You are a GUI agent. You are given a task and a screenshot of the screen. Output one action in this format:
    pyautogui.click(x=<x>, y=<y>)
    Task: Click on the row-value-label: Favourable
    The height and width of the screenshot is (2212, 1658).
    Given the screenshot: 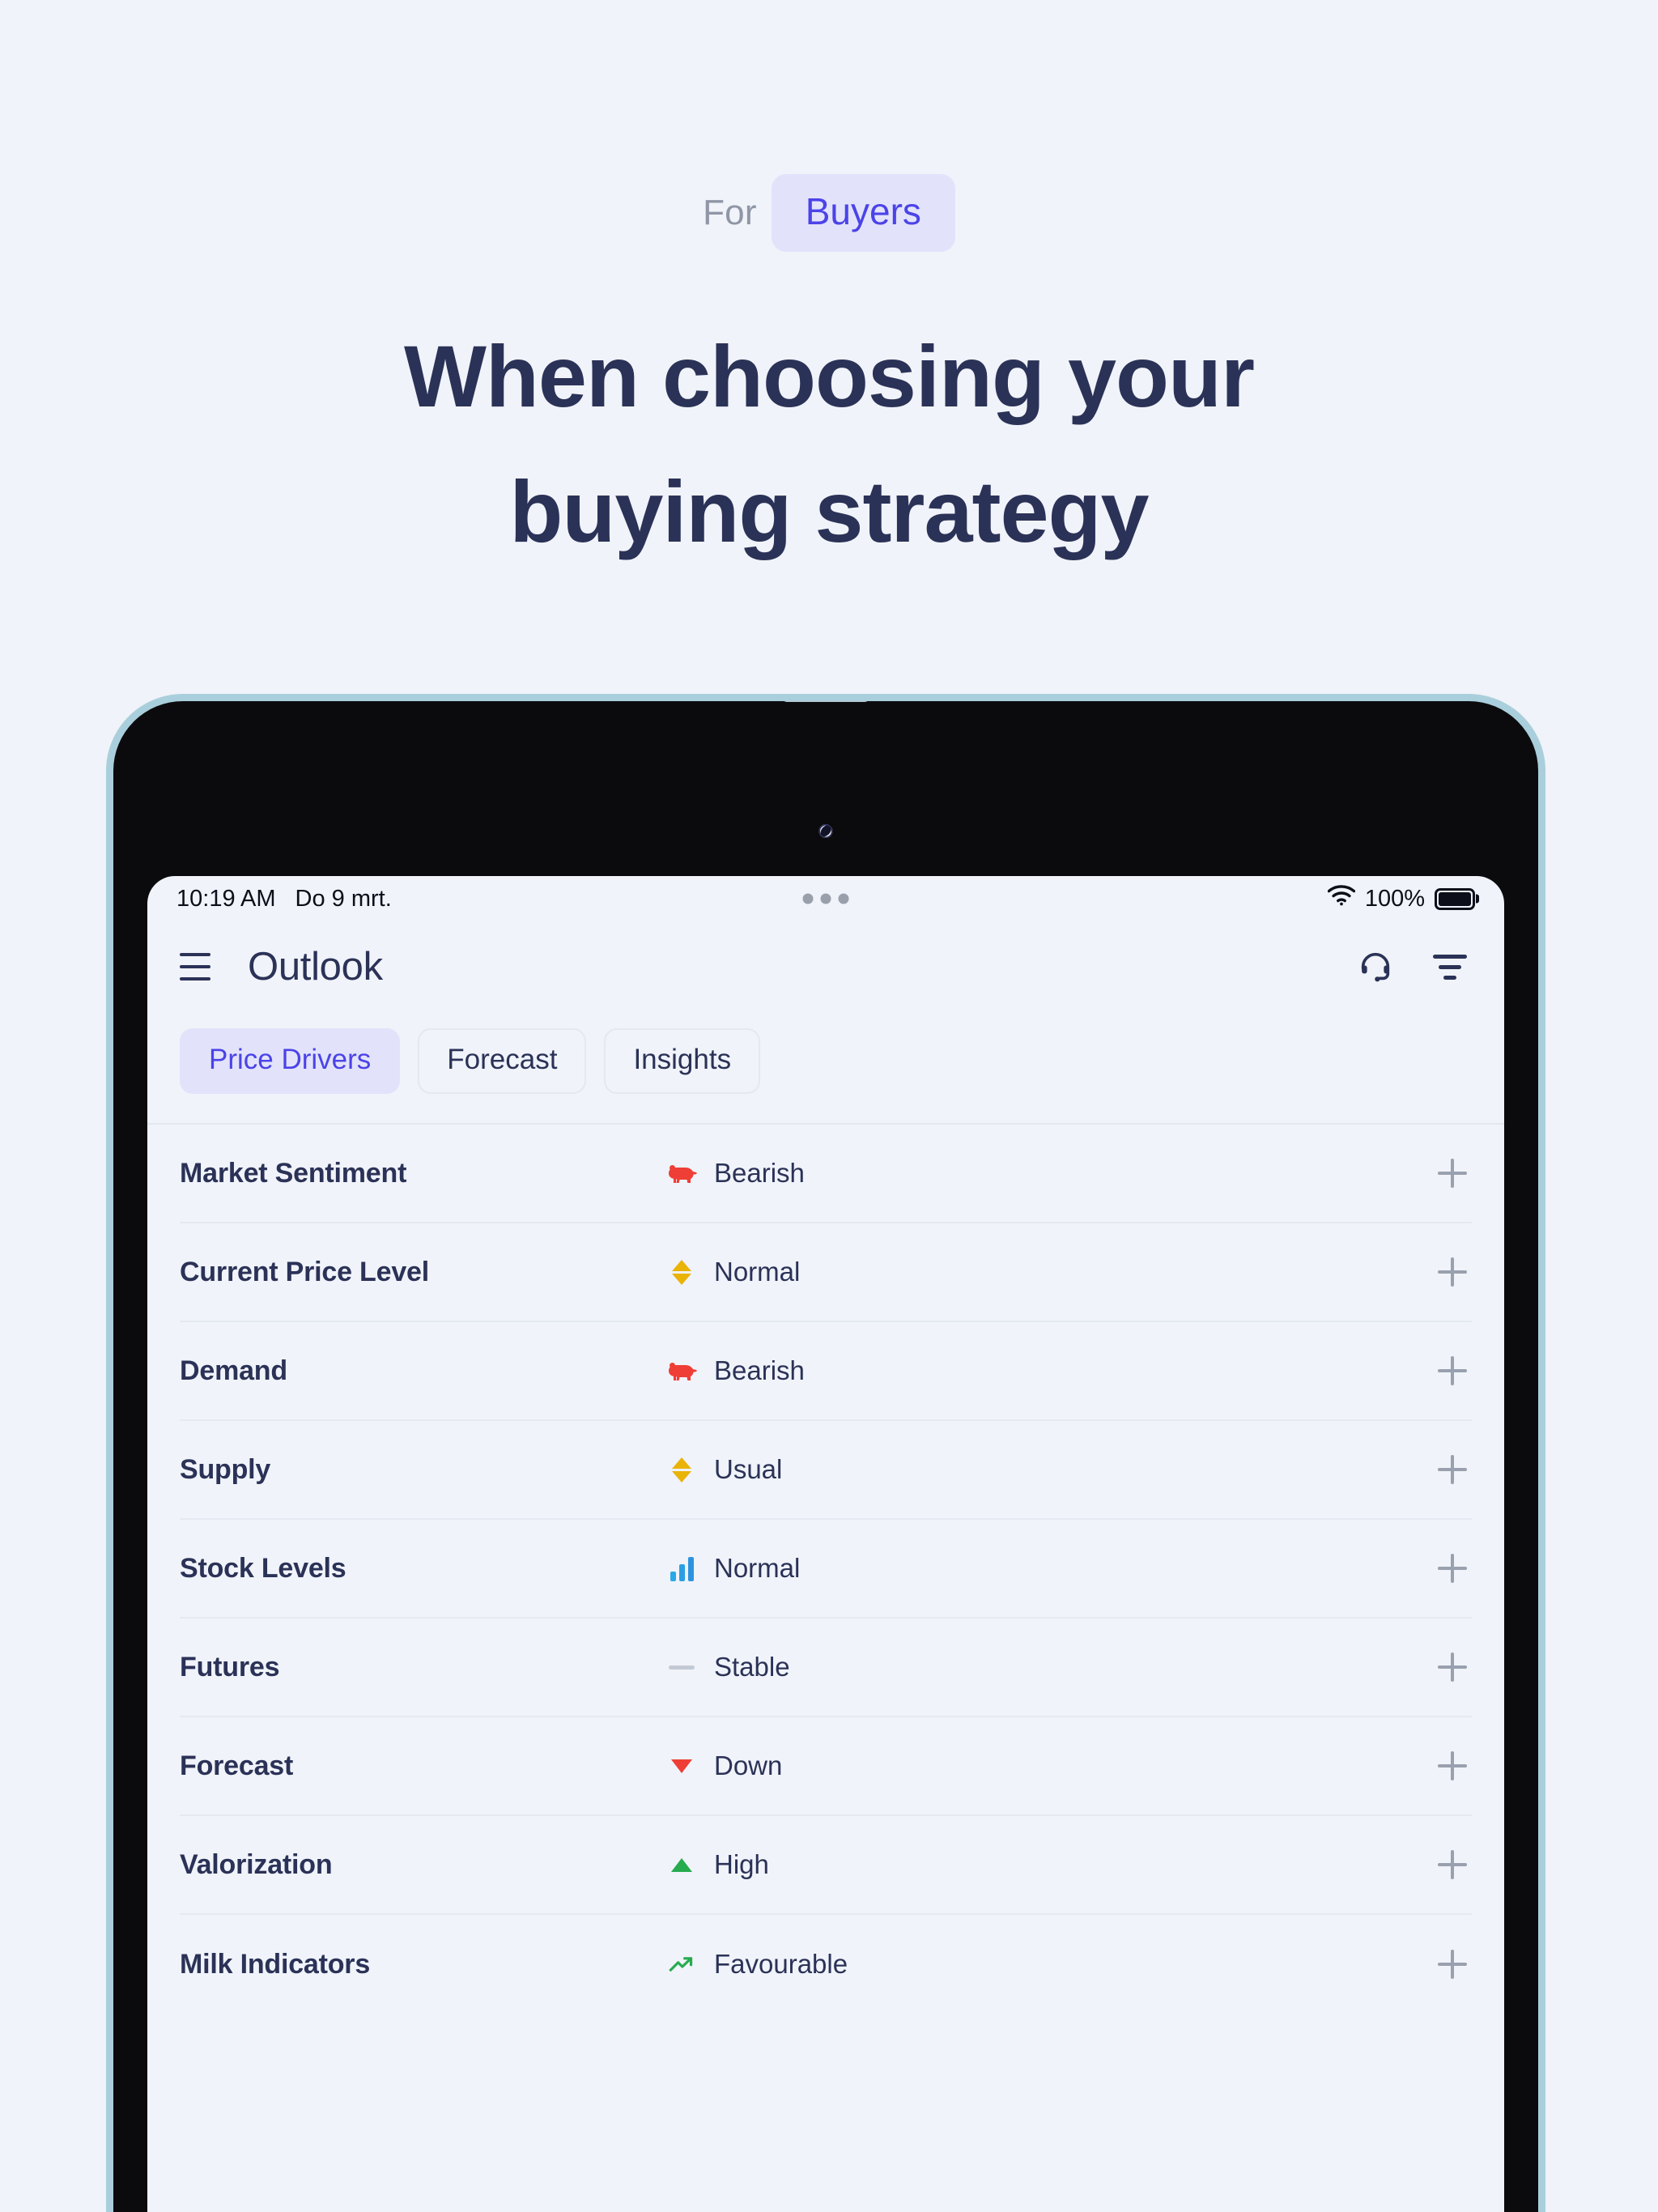 What is the action you would take?
    pyautogui.click(x=781, y=1964)
    